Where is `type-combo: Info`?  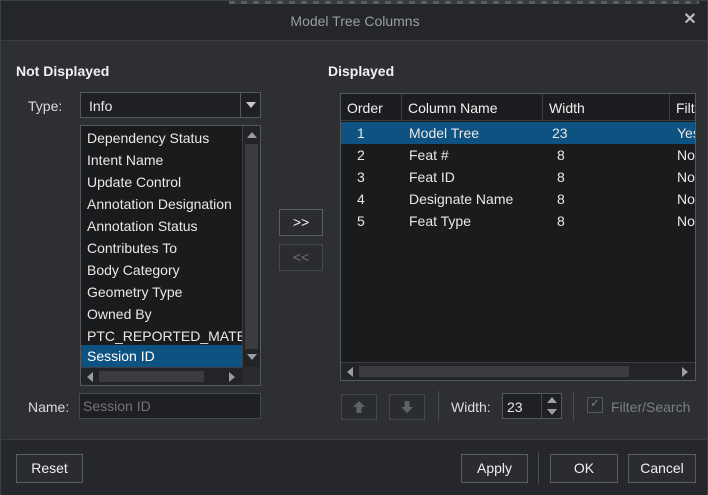
type-combo: Info is located at coordinates (170, 105).